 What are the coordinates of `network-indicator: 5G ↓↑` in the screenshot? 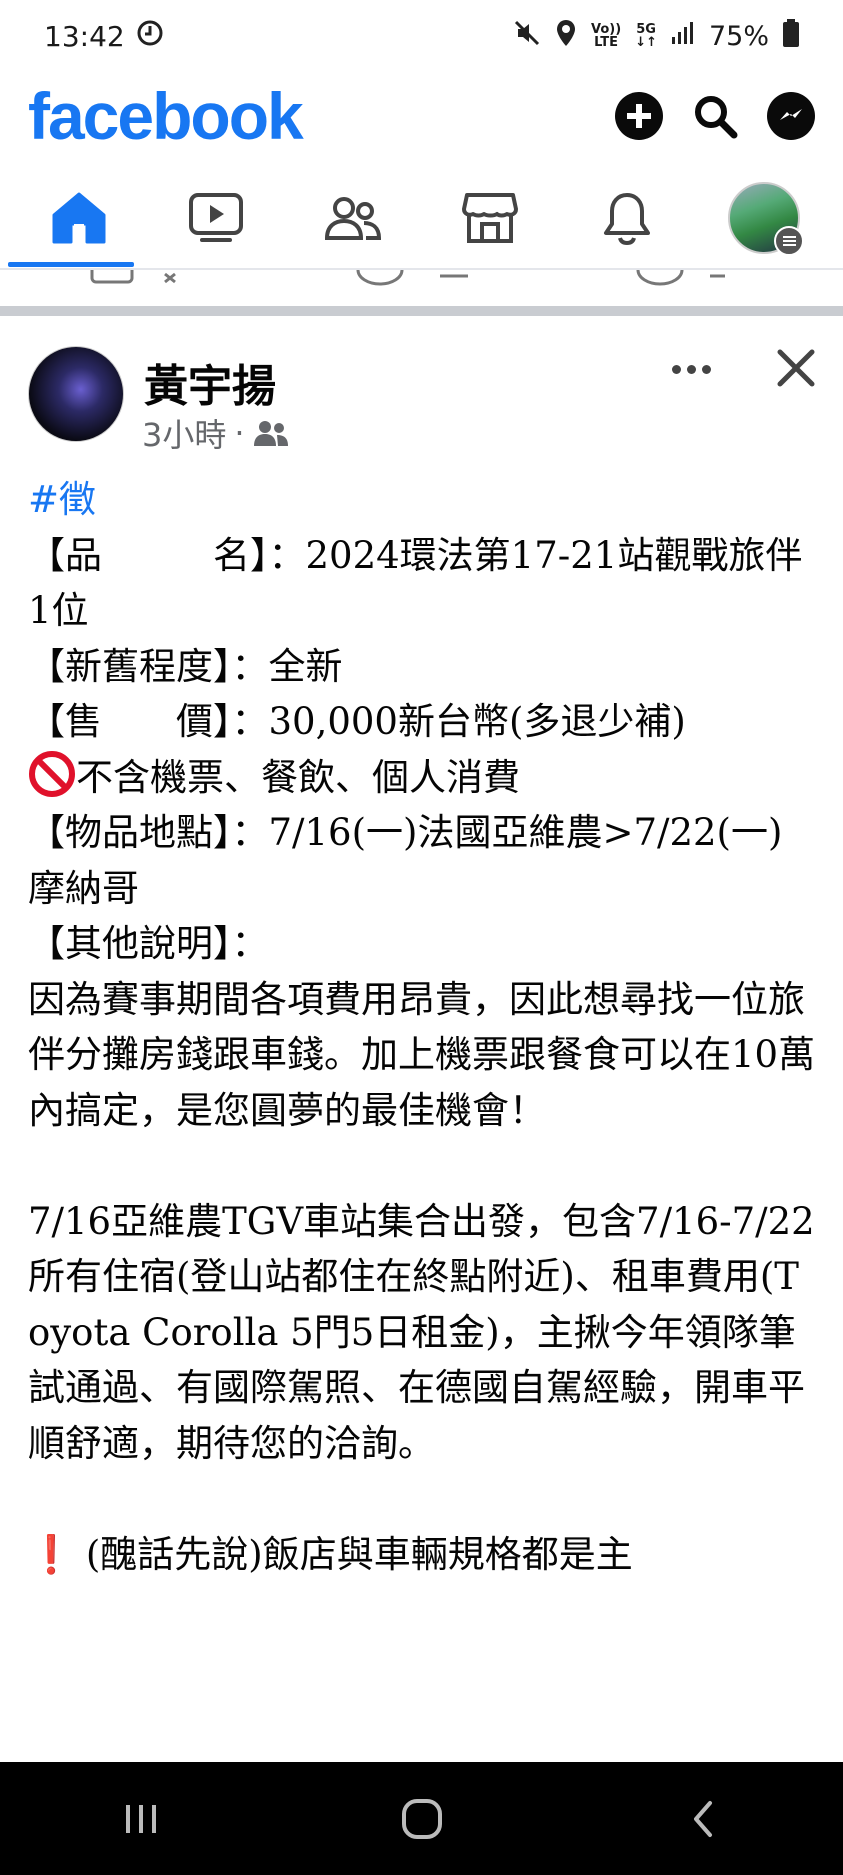 It's located at (646, 36).